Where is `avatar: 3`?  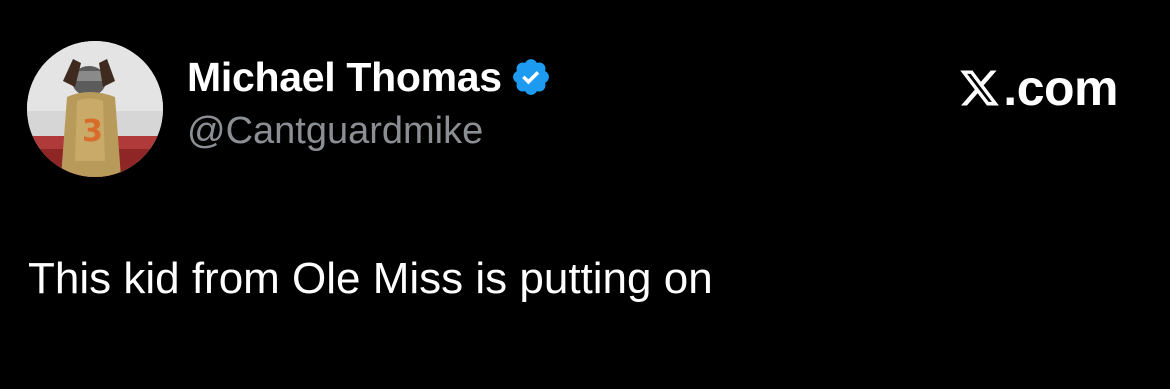 avatar: 3 is located at coordinates (95, 109).